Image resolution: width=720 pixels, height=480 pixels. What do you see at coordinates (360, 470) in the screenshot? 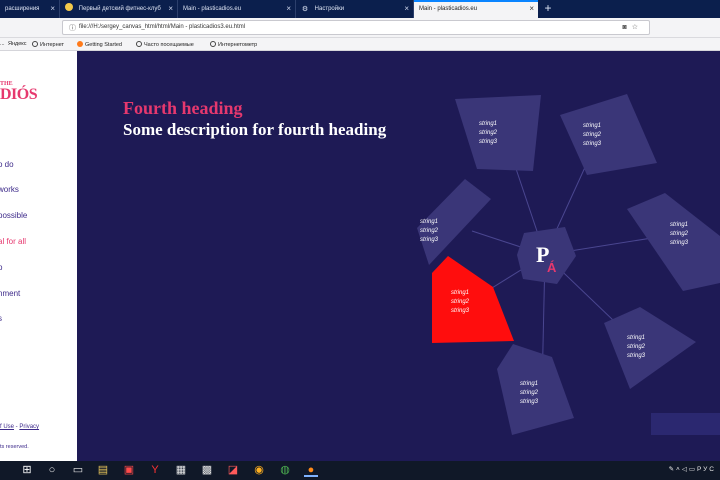
I see `windows-taskbar: ⊞ ○ ▭ ▤ ▣ Y ▦ ▩ ◪ ◉ ◍ ● ✎˄◁▭РУС` at bounding box center [360, 470].